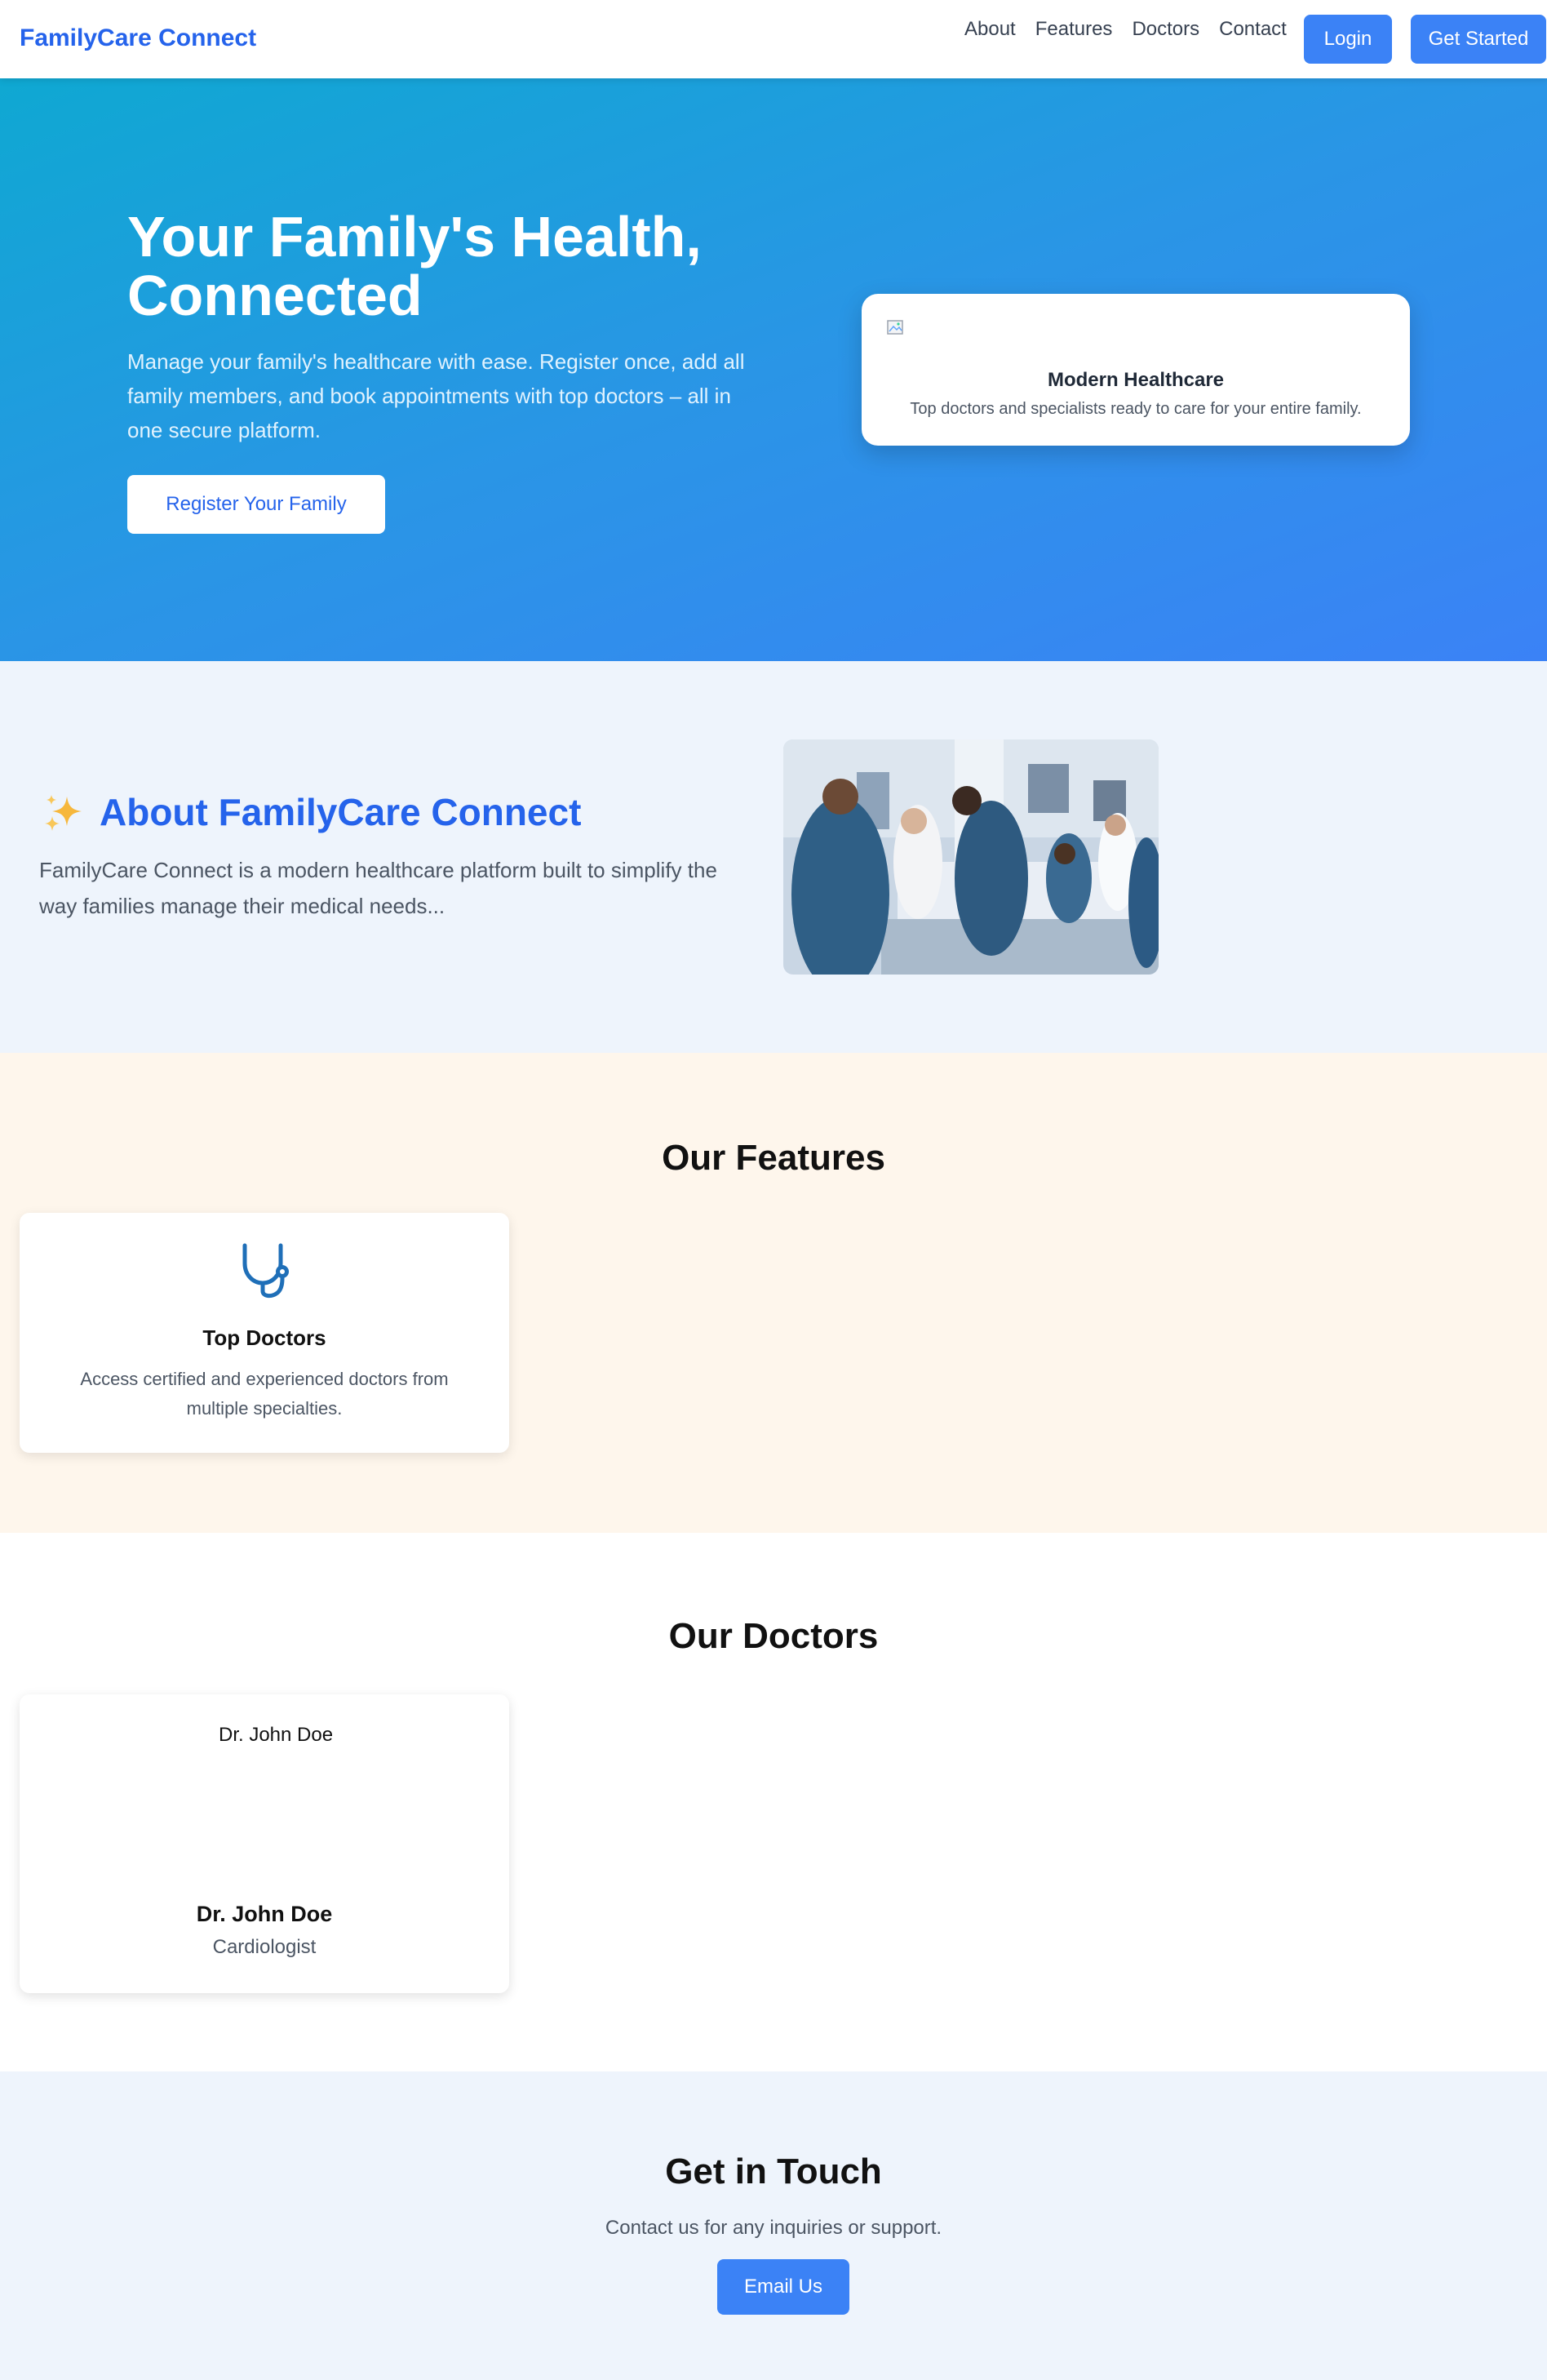  Describe the element at coordinates (971, 857) in the screenshot. I see `hospital-photo` at that location.